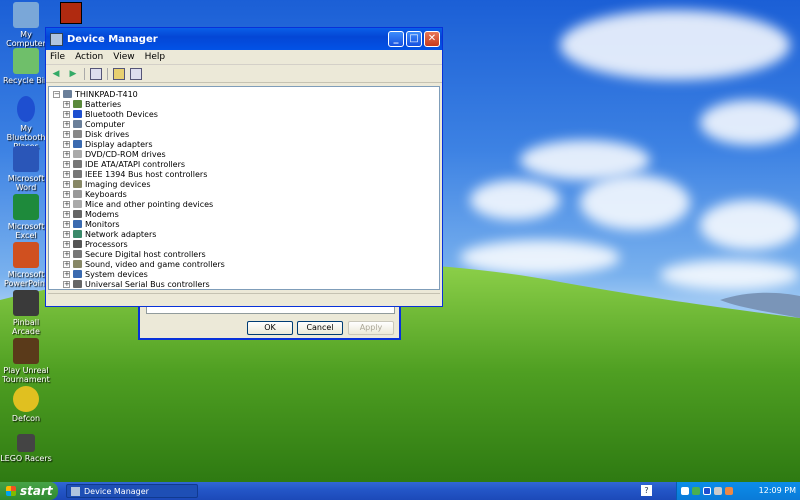  I want to click on properties-icon, so click(119, 73).